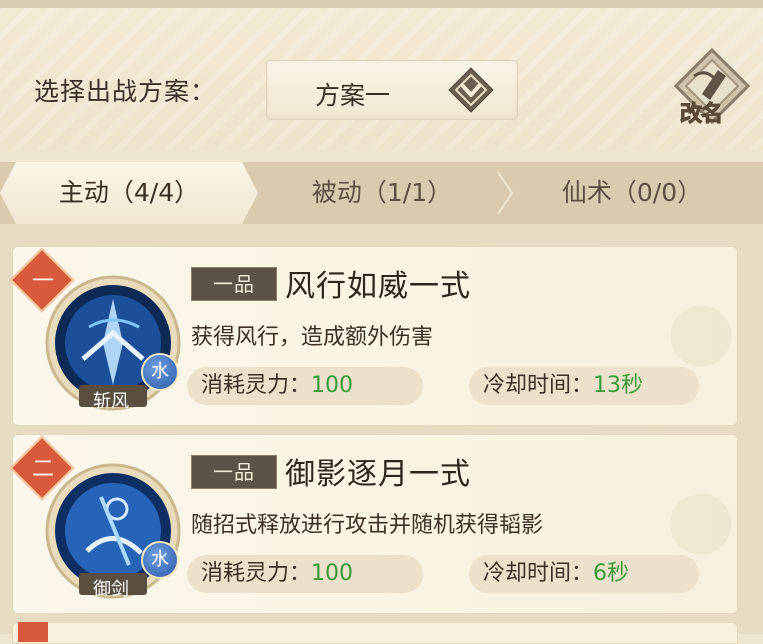  Describe the element at coordinates (392, 90) in the screenshot. I see `plan-dropdown: 方案一` at that location.